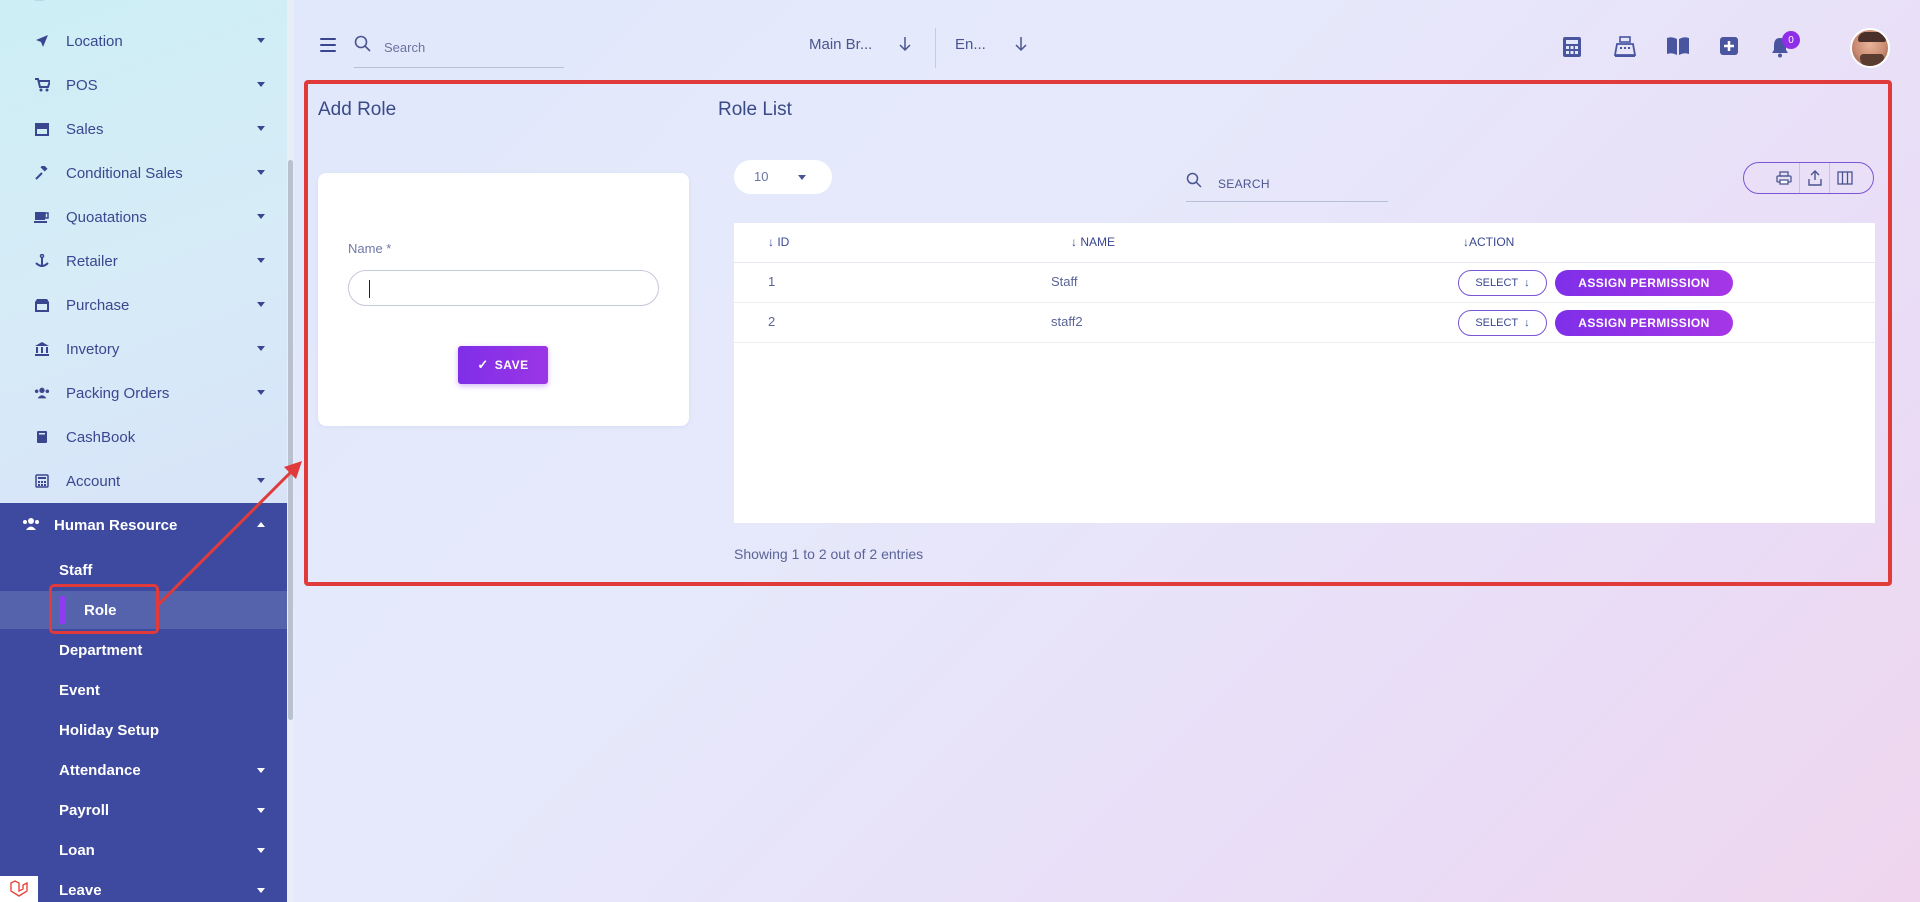 This screenshot has width=1920, height=902. Describe the element at coordinates (290, 440) in the screenshot. I see `scrollbar-thumb` at that location.